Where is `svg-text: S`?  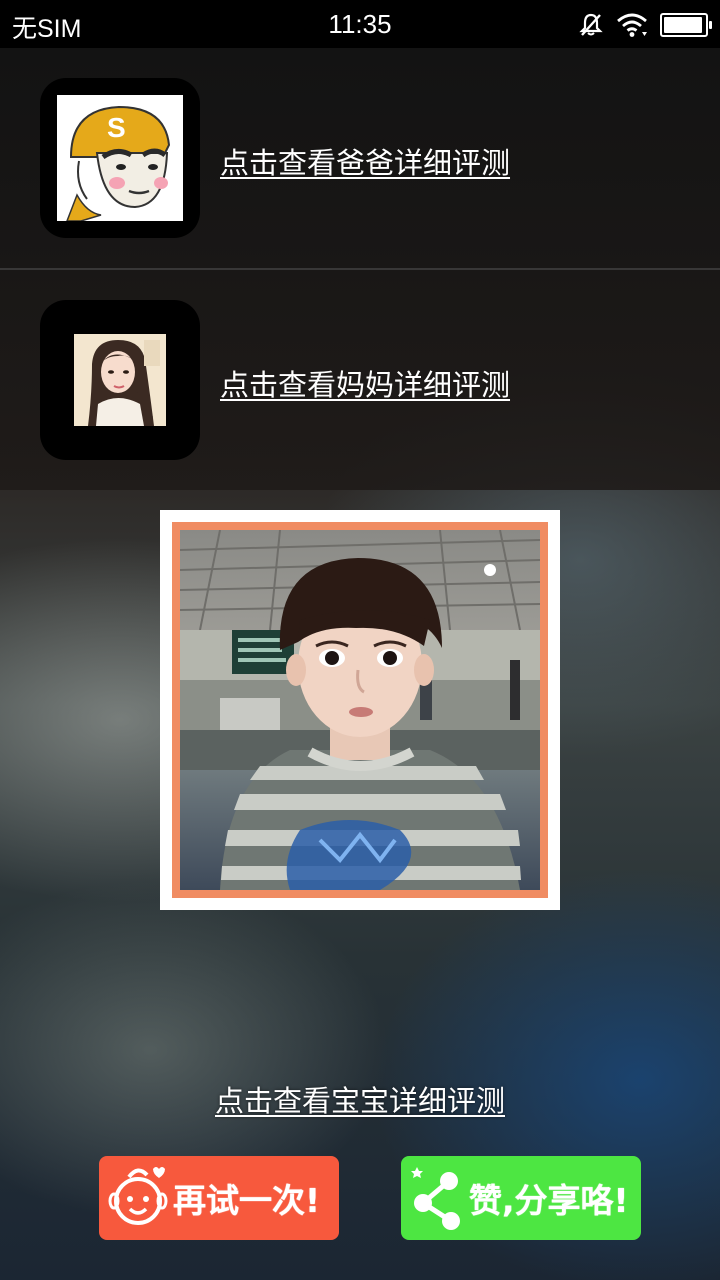 svg-text: S is located at coordinates (116, 127).